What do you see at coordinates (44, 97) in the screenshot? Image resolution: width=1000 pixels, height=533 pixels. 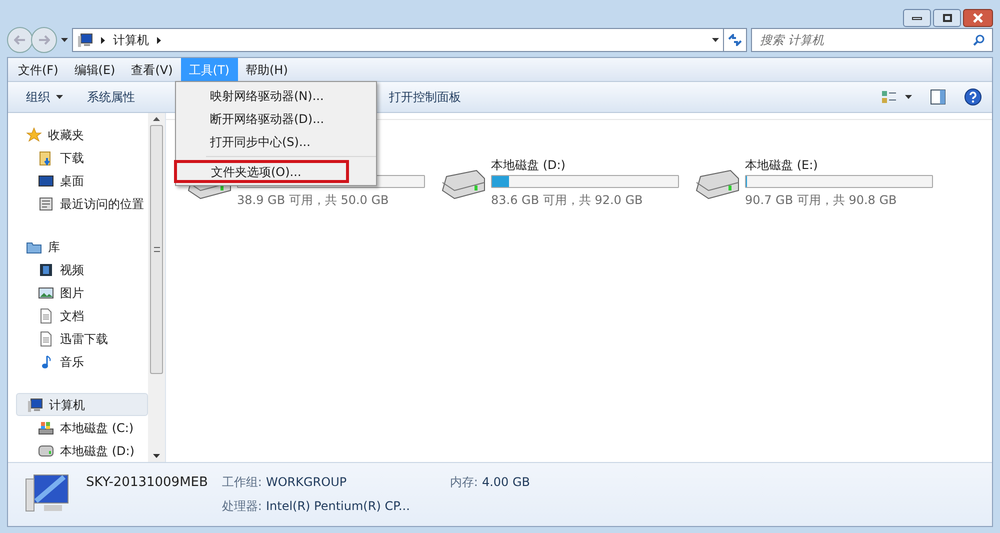 I see `toolbar-button: 组织` at bounding box center [44, 97].